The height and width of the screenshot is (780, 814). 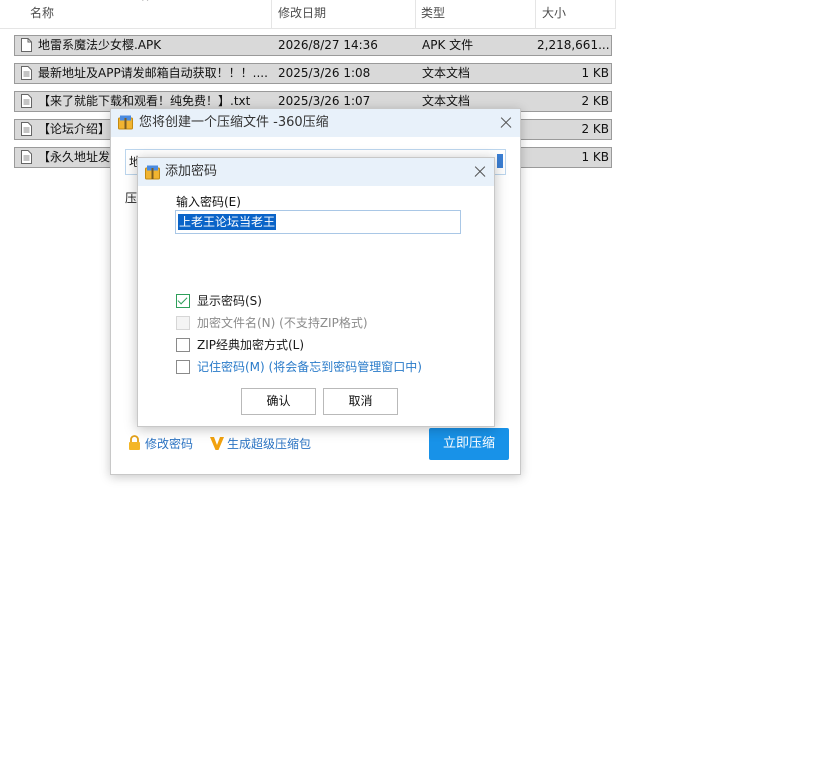 What do you see at coordinates (169, 443) in the screenshot?
I see `change-password-link: 修改密码` at bounding box center [169, 443].